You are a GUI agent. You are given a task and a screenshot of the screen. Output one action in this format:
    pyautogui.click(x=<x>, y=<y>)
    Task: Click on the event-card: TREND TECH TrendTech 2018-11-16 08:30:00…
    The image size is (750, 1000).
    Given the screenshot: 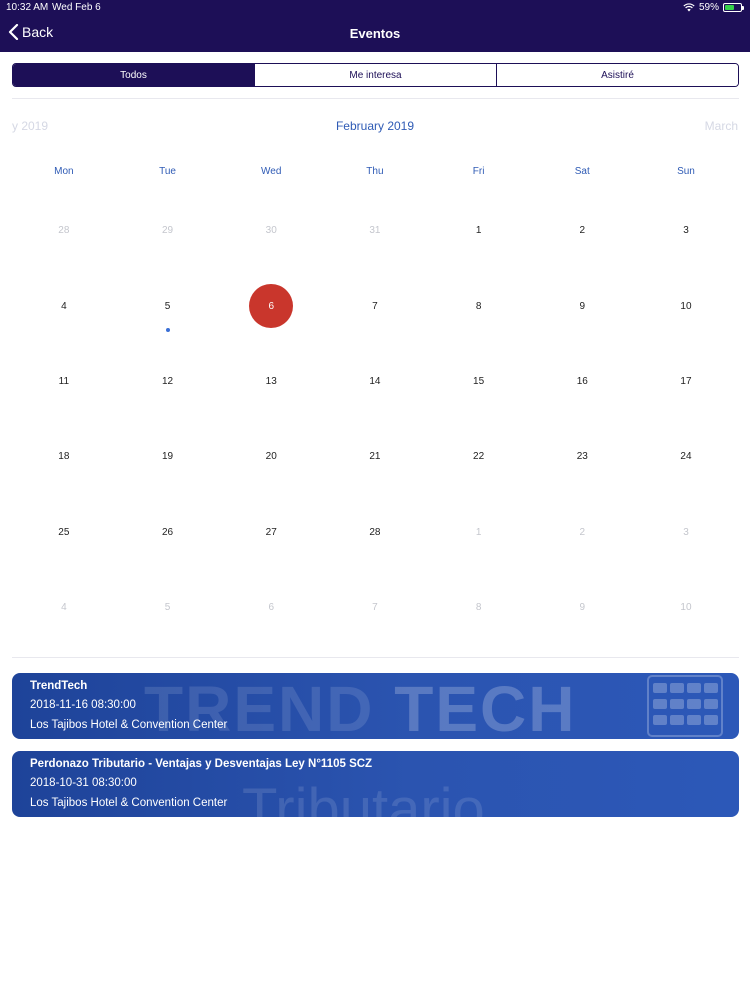 What is the action you would take?
    pyautogui.click(x=375, y=706)
    